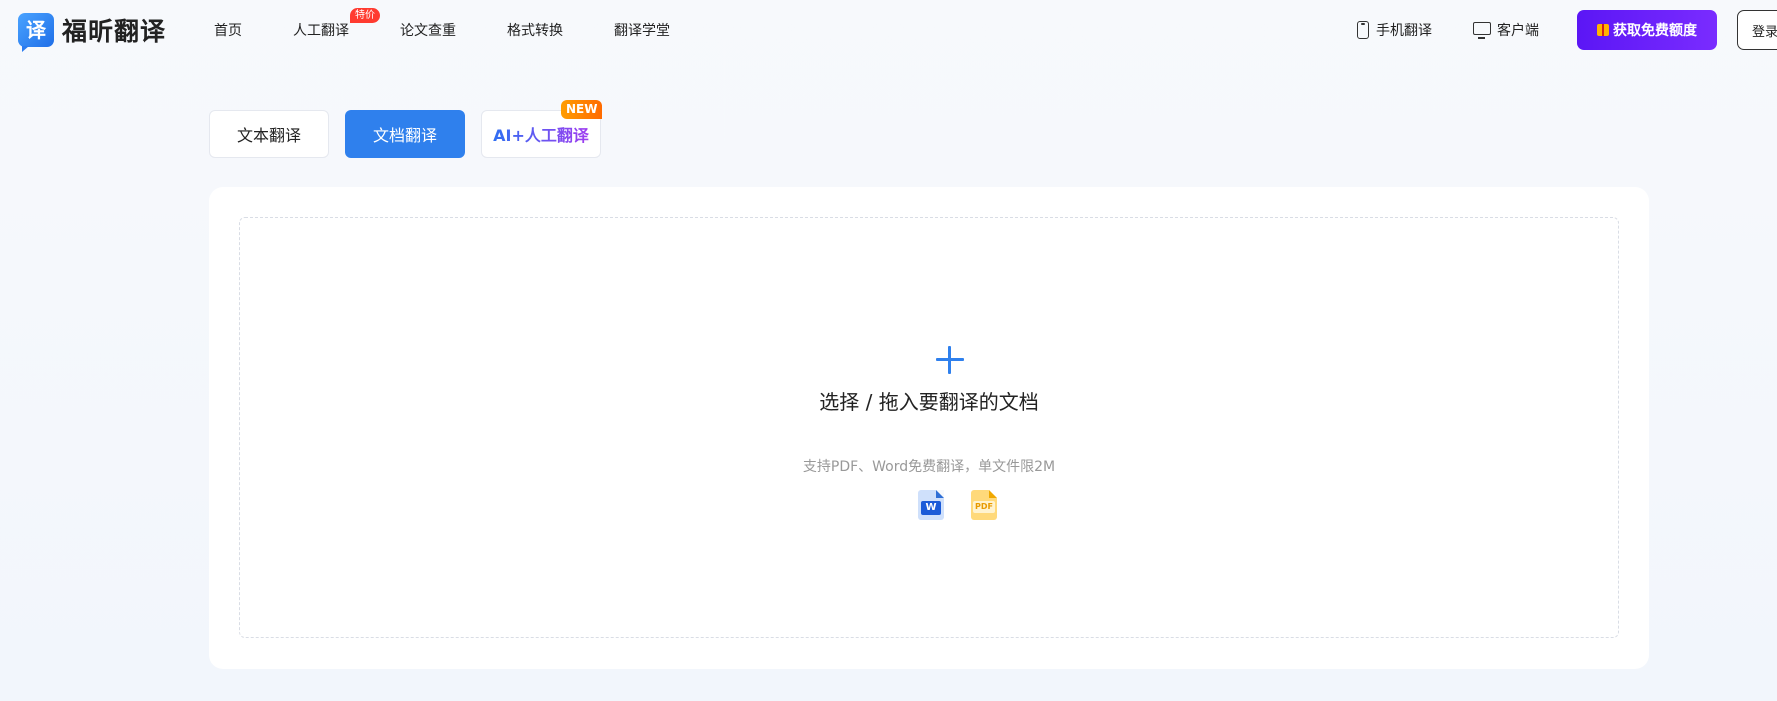  Describe the element at coordinates (1655, 31) in the screenshot. I see `get-free-quota-label: 获取免费额度` at that location.